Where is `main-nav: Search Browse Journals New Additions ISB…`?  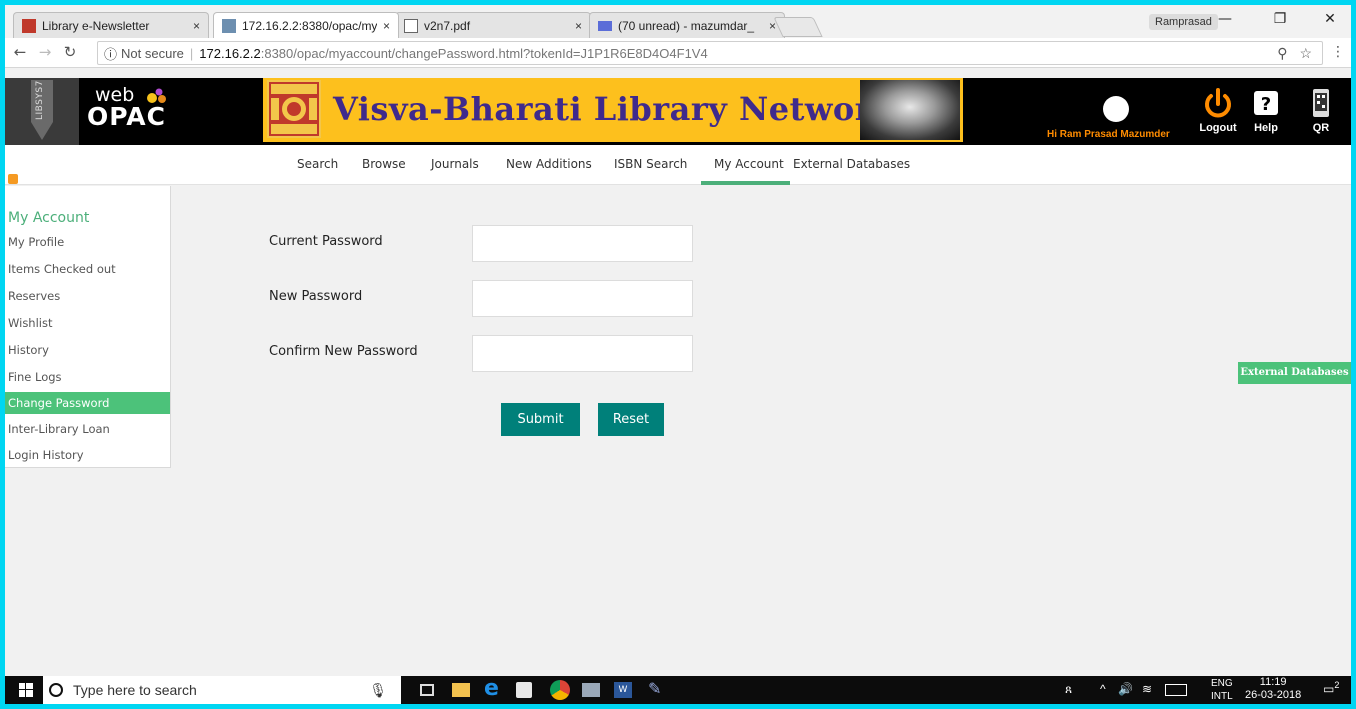 main-nav: Search Browse Journals New Additions ISB… is located at coordinates (678, 165).